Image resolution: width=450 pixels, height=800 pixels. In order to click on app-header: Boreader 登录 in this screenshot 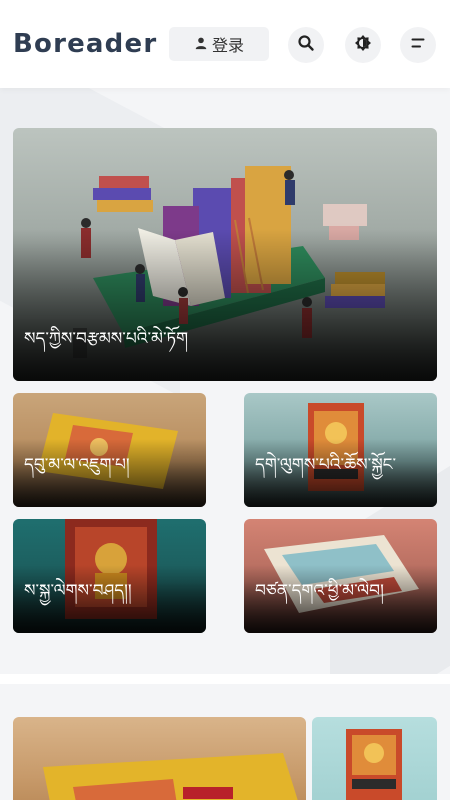, I will do `click(225, 44)`.